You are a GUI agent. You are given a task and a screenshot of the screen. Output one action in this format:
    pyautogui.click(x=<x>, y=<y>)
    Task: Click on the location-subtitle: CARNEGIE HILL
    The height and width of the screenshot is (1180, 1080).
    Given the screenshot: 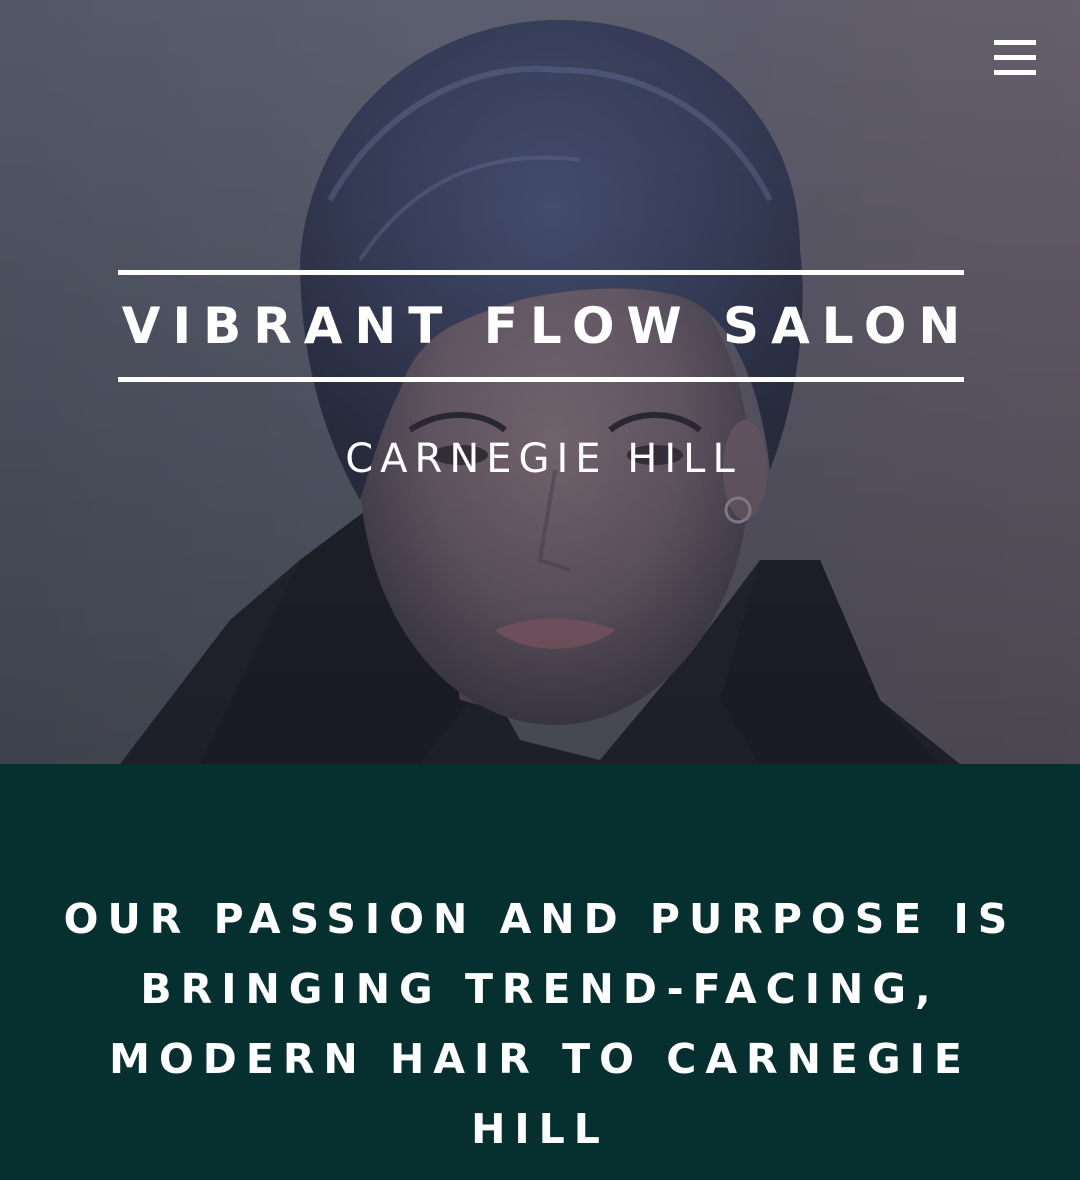 What is the action you would take?
    pyautogui.click(x=543, y=459)
    